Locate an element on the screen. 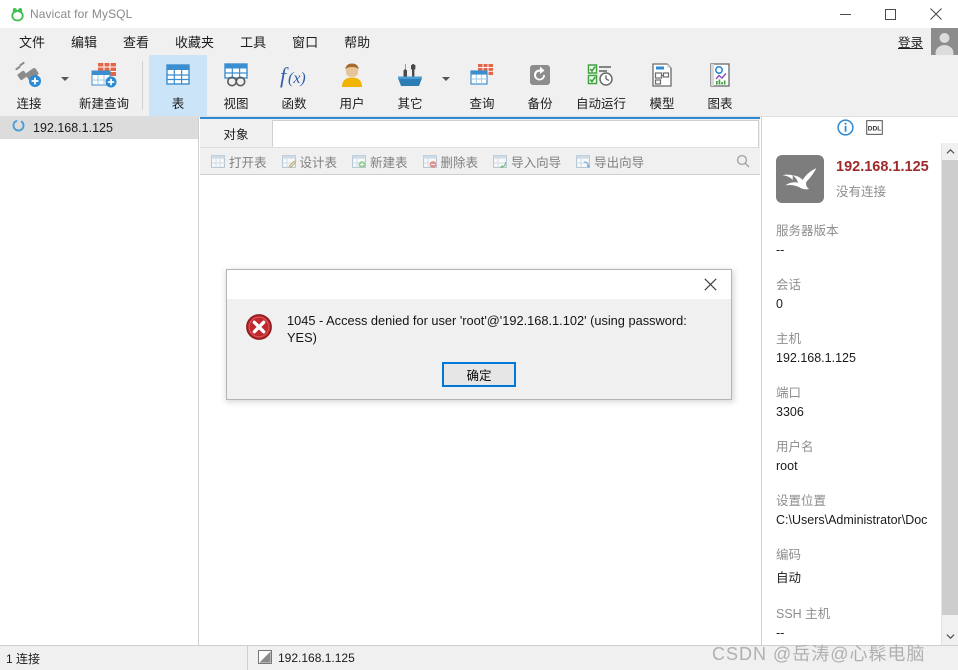 This screenshot has width=958, height=670. scrollbar-track is located at coordinates (950, 394).